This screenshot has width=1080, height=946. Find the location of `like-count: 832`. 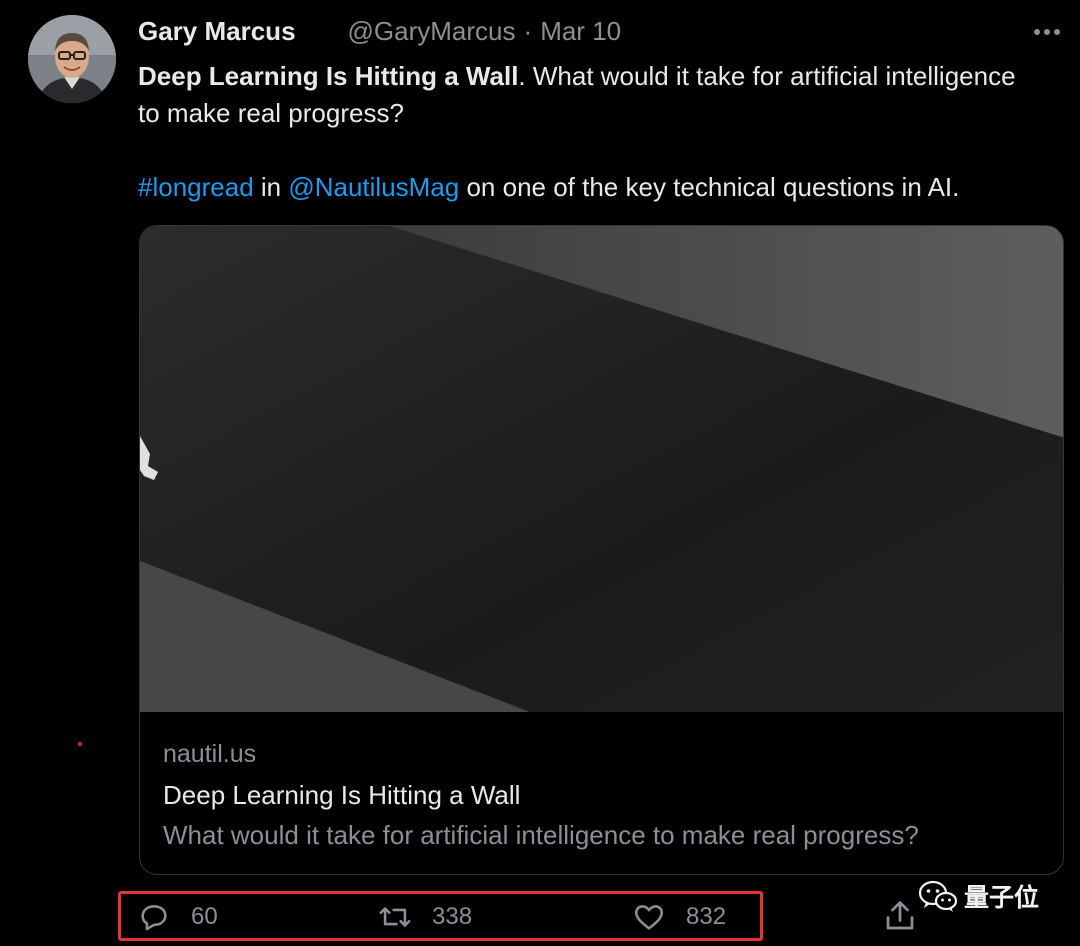

like-count: 832 is located at coordinates (706, 916).